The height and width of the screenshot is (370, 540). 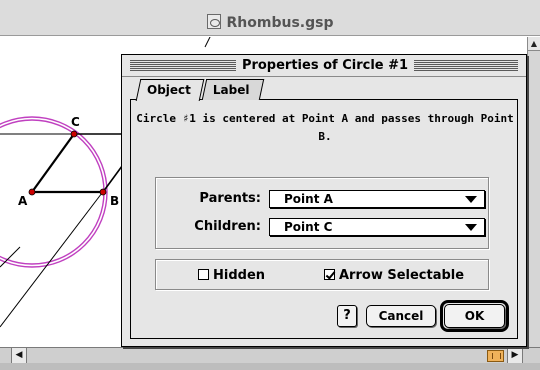 I want to click on hidden-checkbox: Hidden, so click(x=231, y=275).